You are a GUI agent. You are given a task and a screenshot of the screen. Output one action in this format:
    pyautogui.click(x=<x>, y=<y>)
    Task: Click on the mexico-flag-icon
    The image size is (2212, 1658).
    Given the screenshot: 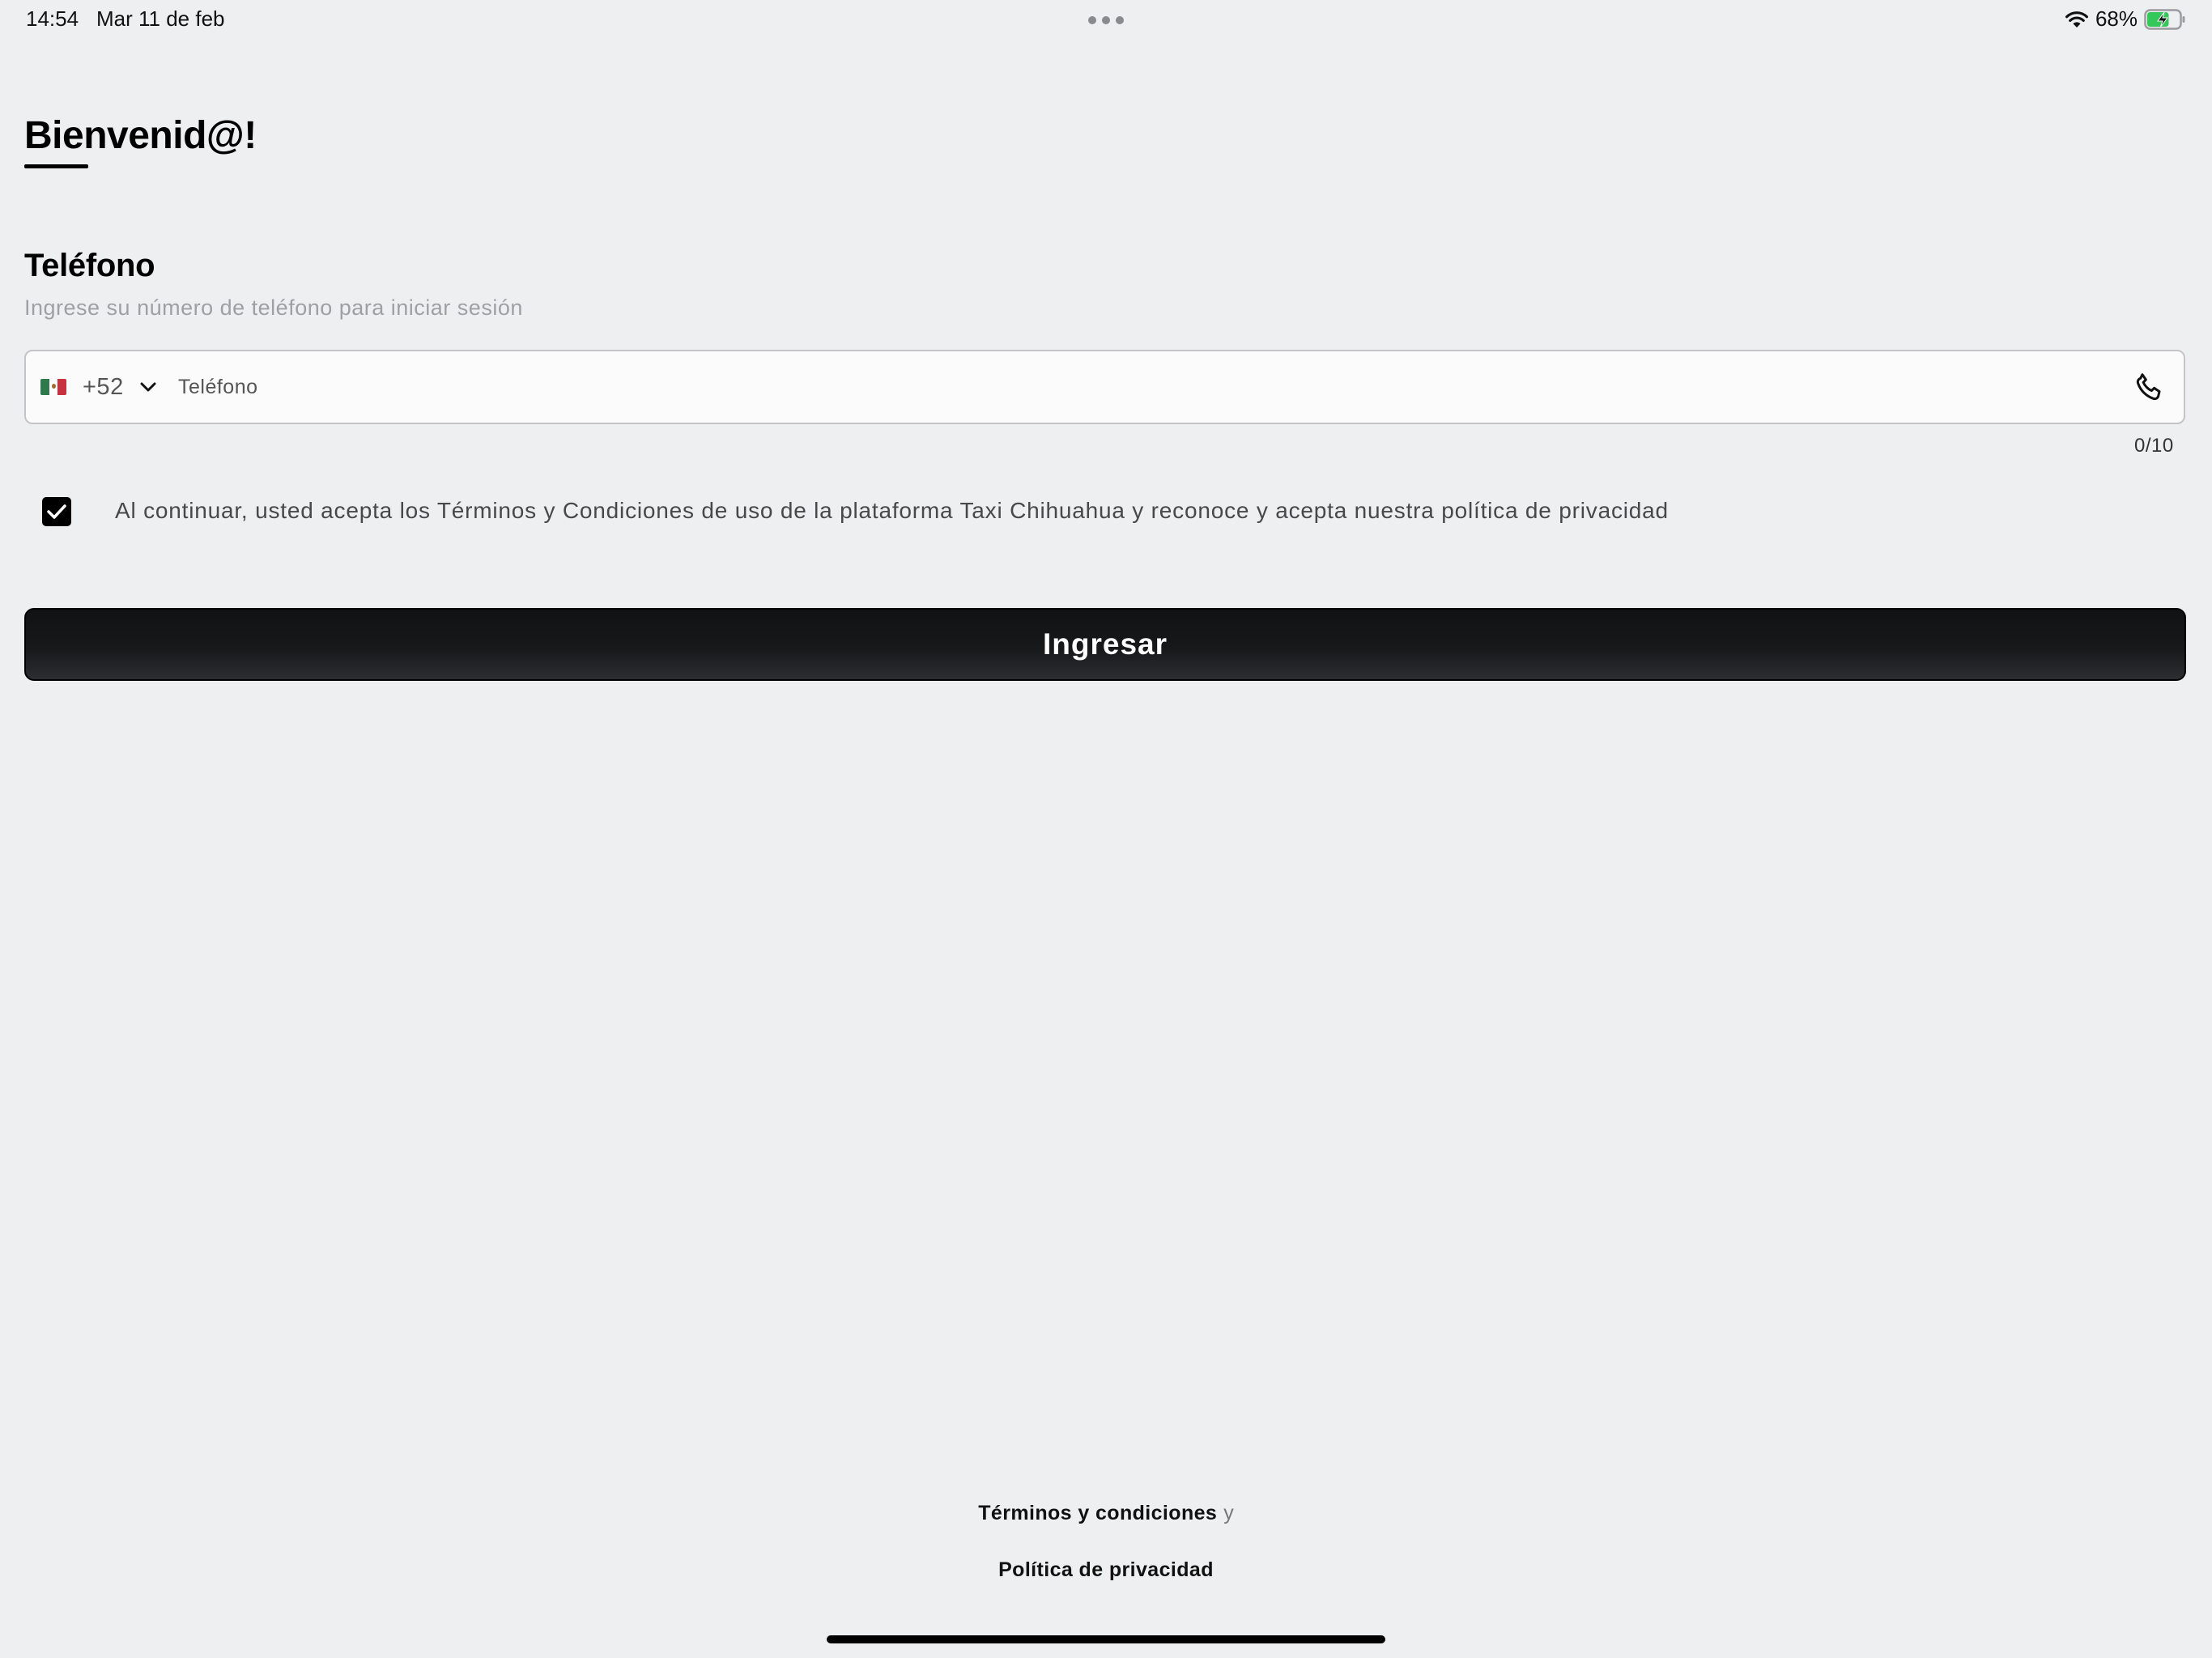 What is the action you would take?
    pyautogui.click(x=53, y=387)
    